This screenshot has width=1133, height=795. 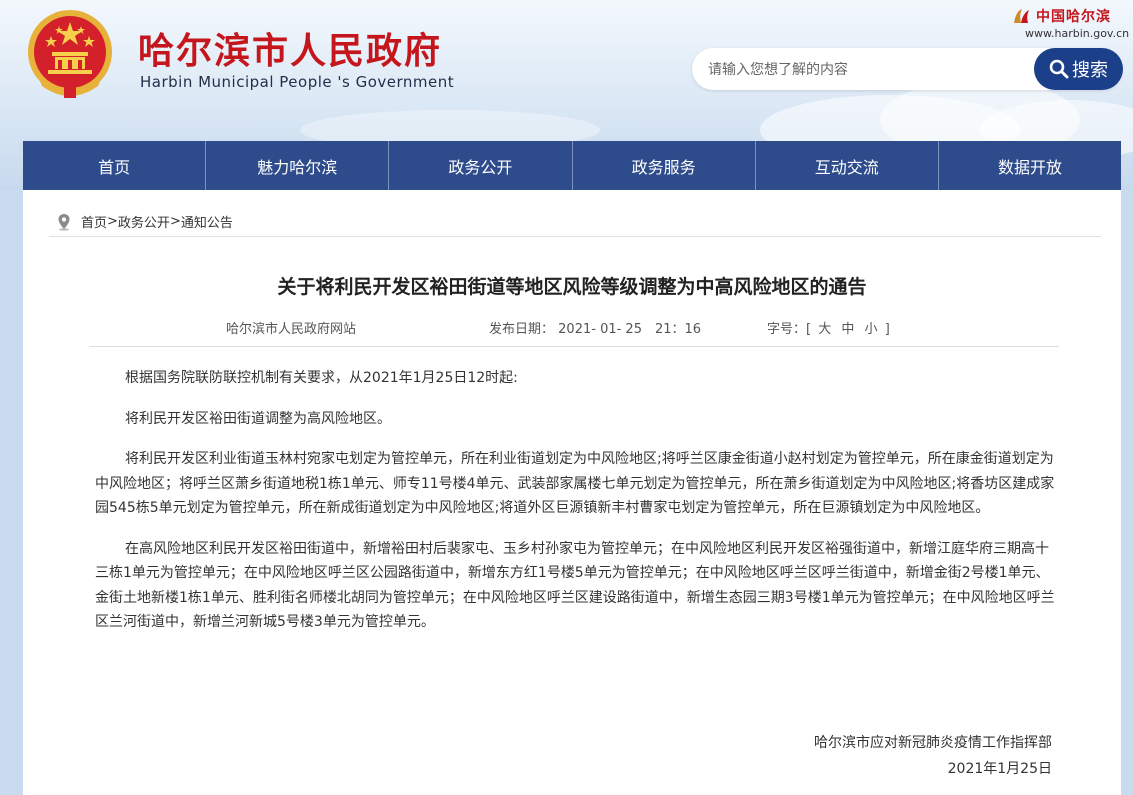 I want to click on main-nav: 首页 魅力哈尔滨 政务公开 政务服务 互动交流 数据开放, so click(x=572, y=165).